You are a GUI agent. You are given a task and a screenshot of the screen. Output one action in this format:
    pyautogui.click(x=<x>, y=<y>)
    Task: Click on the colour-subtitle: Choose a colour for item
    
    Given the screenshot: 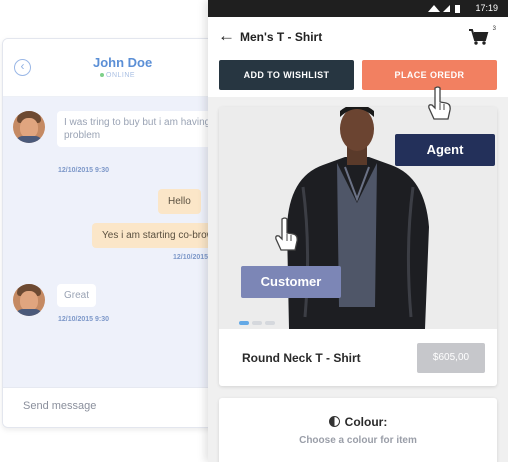 What is the action you would take?
    pyautogui.click(x=358, y=440)
    